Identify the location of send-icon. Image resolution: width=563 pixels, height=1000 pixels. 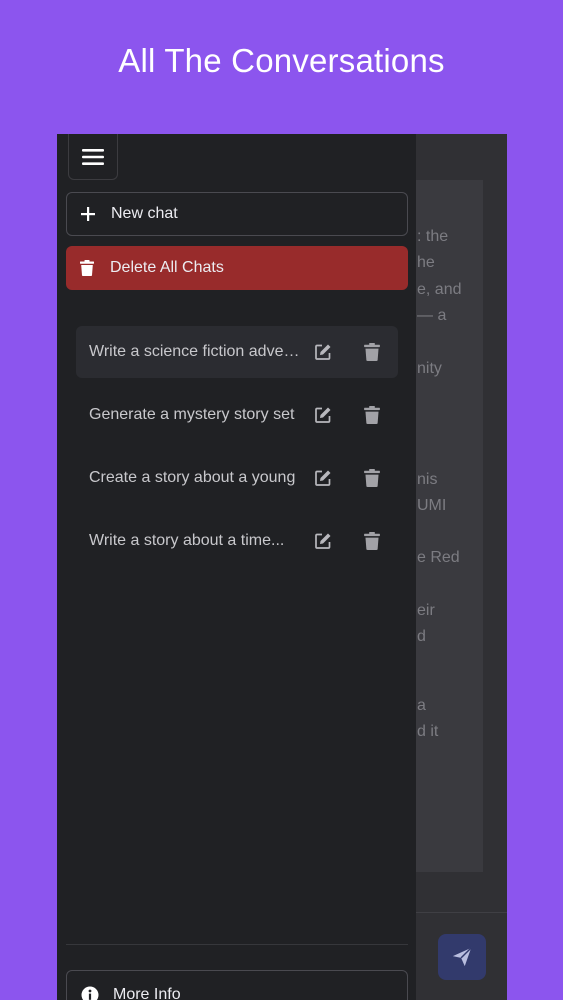
(462, 957).